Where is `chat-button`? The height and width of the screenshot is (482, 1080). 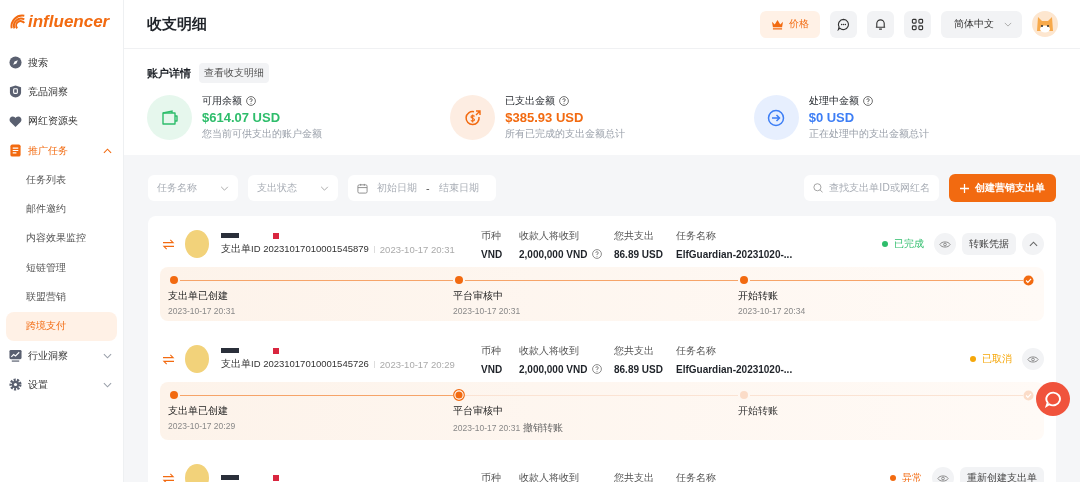
chat-button is located at coordinates (843, 24).